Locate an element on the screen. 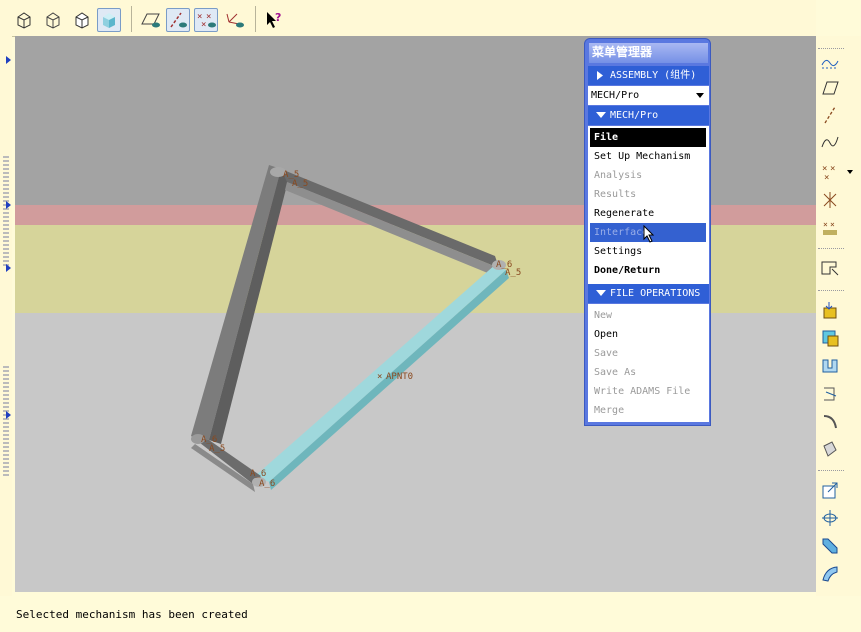 The width and height of the screenshot is (861, 632). datum-axis-icon is located at coordinates (830, 115).